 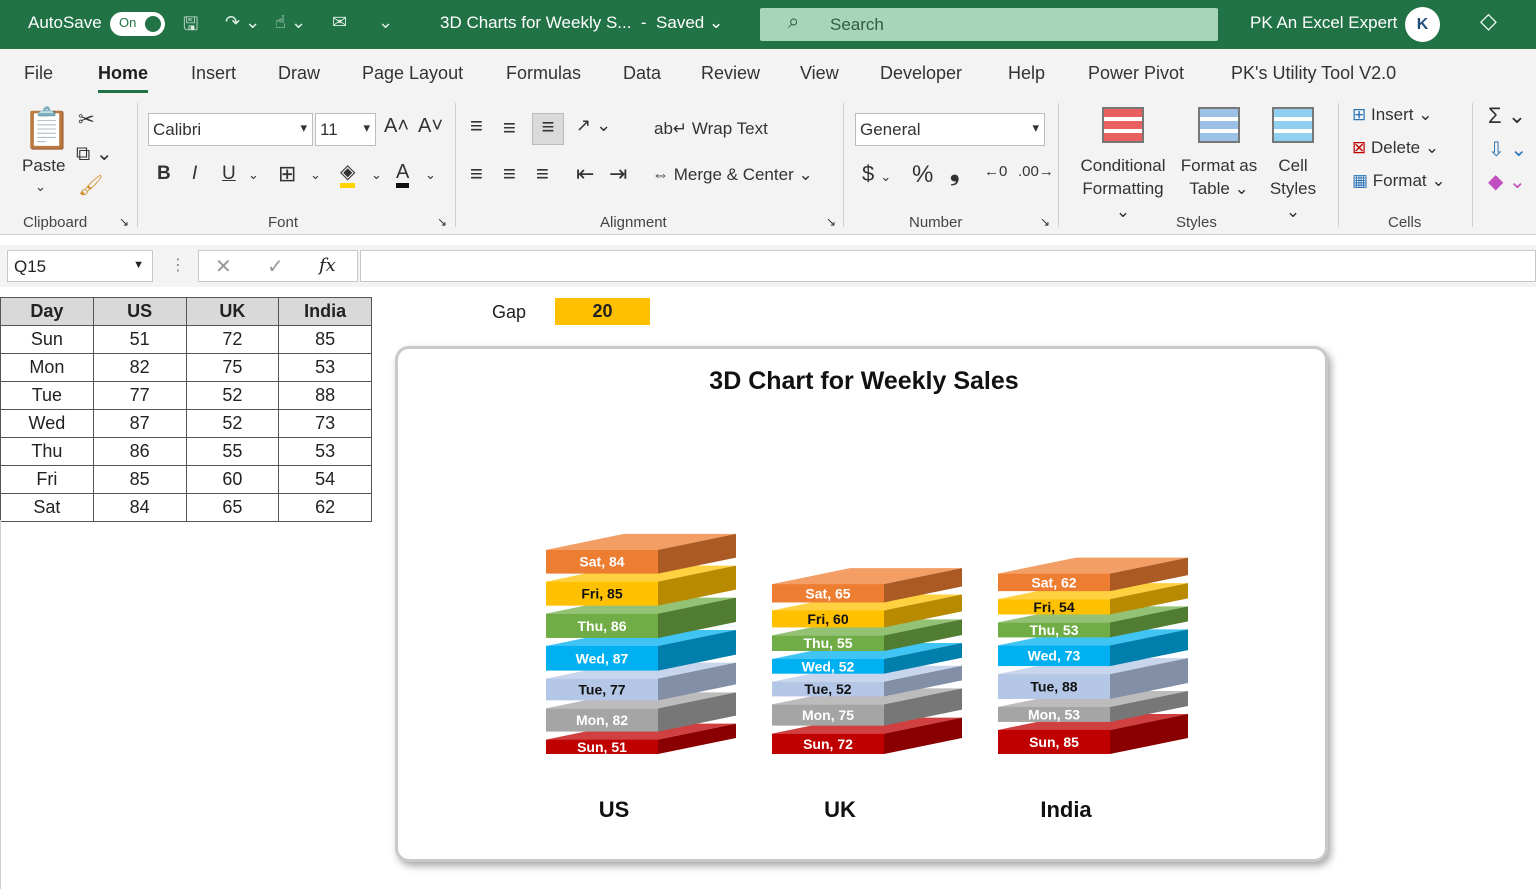 What do you see at coordinates (922, 175) in the screenshot?
I see `percent-button: %` at bounding box center [922, 175].